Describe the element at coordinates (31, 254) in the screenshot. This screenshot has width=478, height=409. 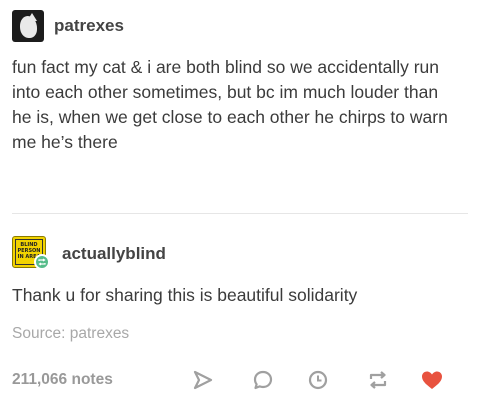
I see `avatar-wrapper: BLIND PERSON IN AREA` at that location.